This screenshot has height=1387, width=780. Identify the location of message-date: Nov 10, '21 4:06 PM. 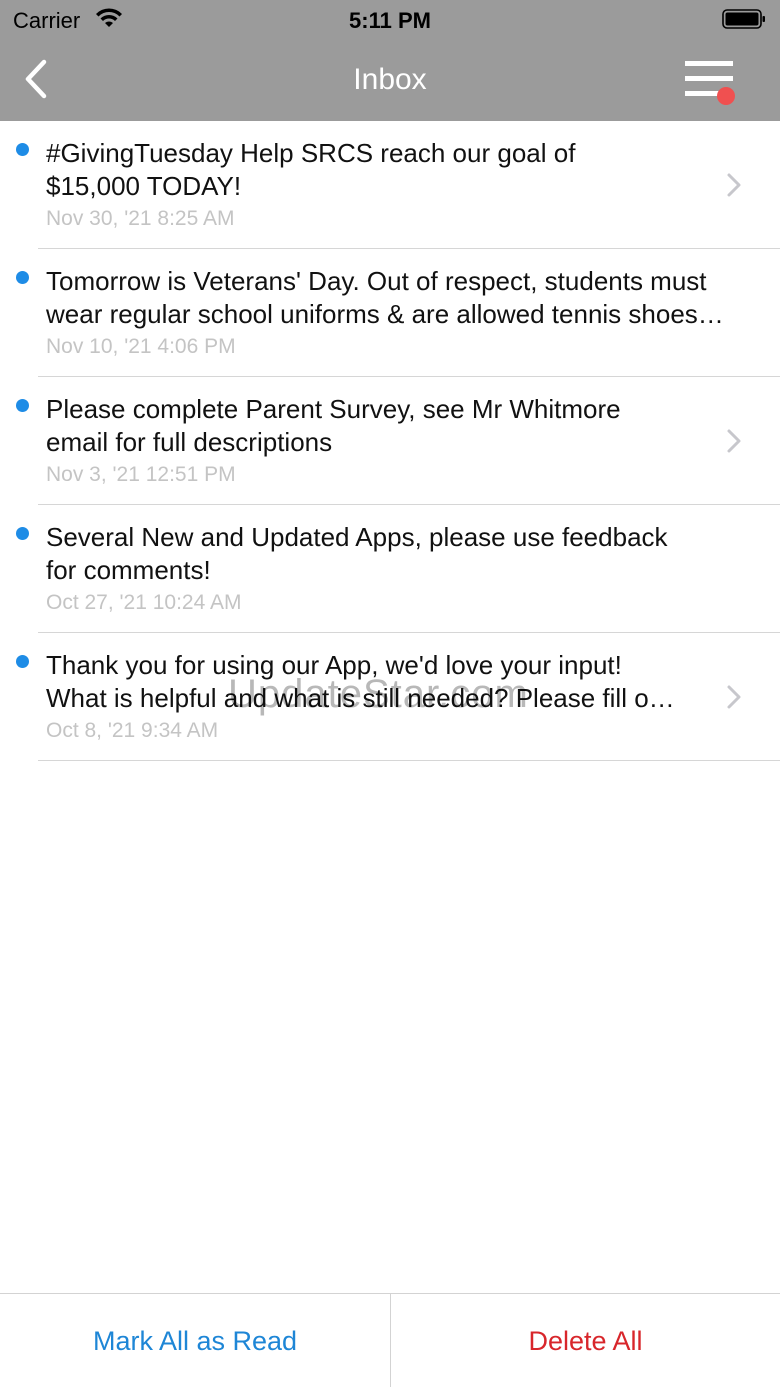
(141, 346).